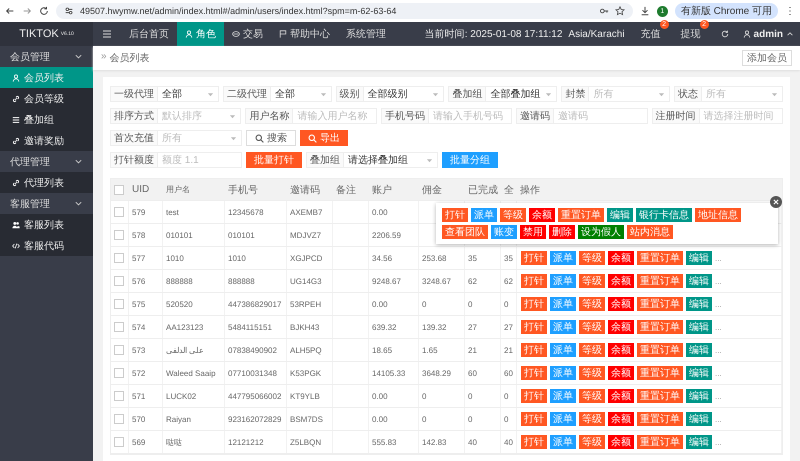  I want to click on filter-field: 排序方式 默认排序, so click(176, 116).